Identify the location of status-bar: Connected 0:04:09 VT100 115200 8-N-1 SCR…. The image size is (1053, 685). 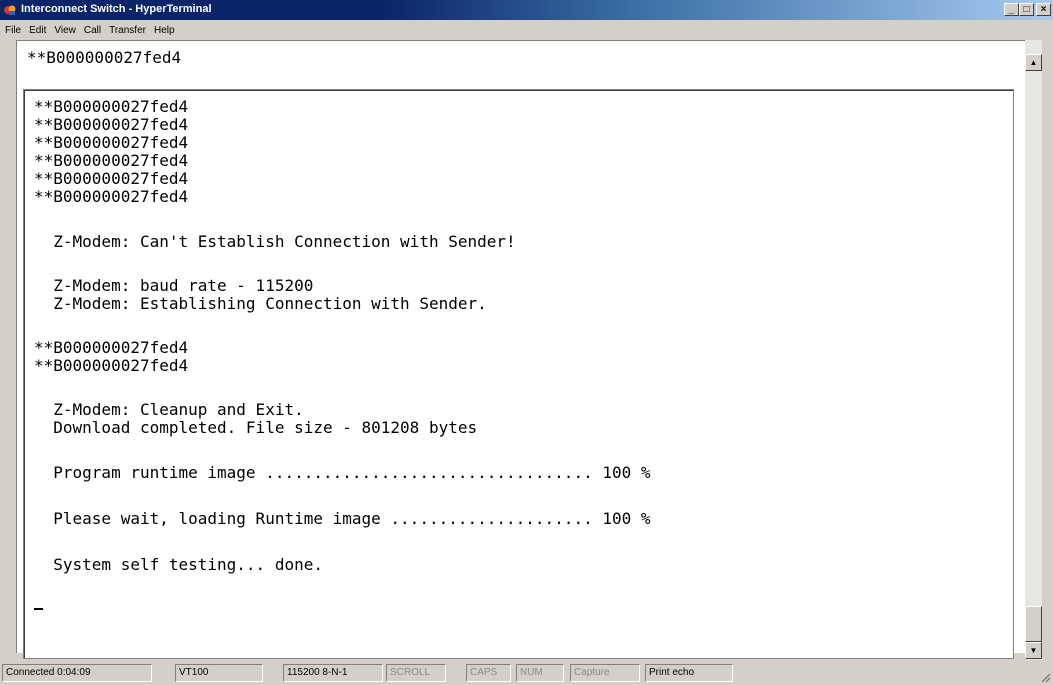
(526, 673).